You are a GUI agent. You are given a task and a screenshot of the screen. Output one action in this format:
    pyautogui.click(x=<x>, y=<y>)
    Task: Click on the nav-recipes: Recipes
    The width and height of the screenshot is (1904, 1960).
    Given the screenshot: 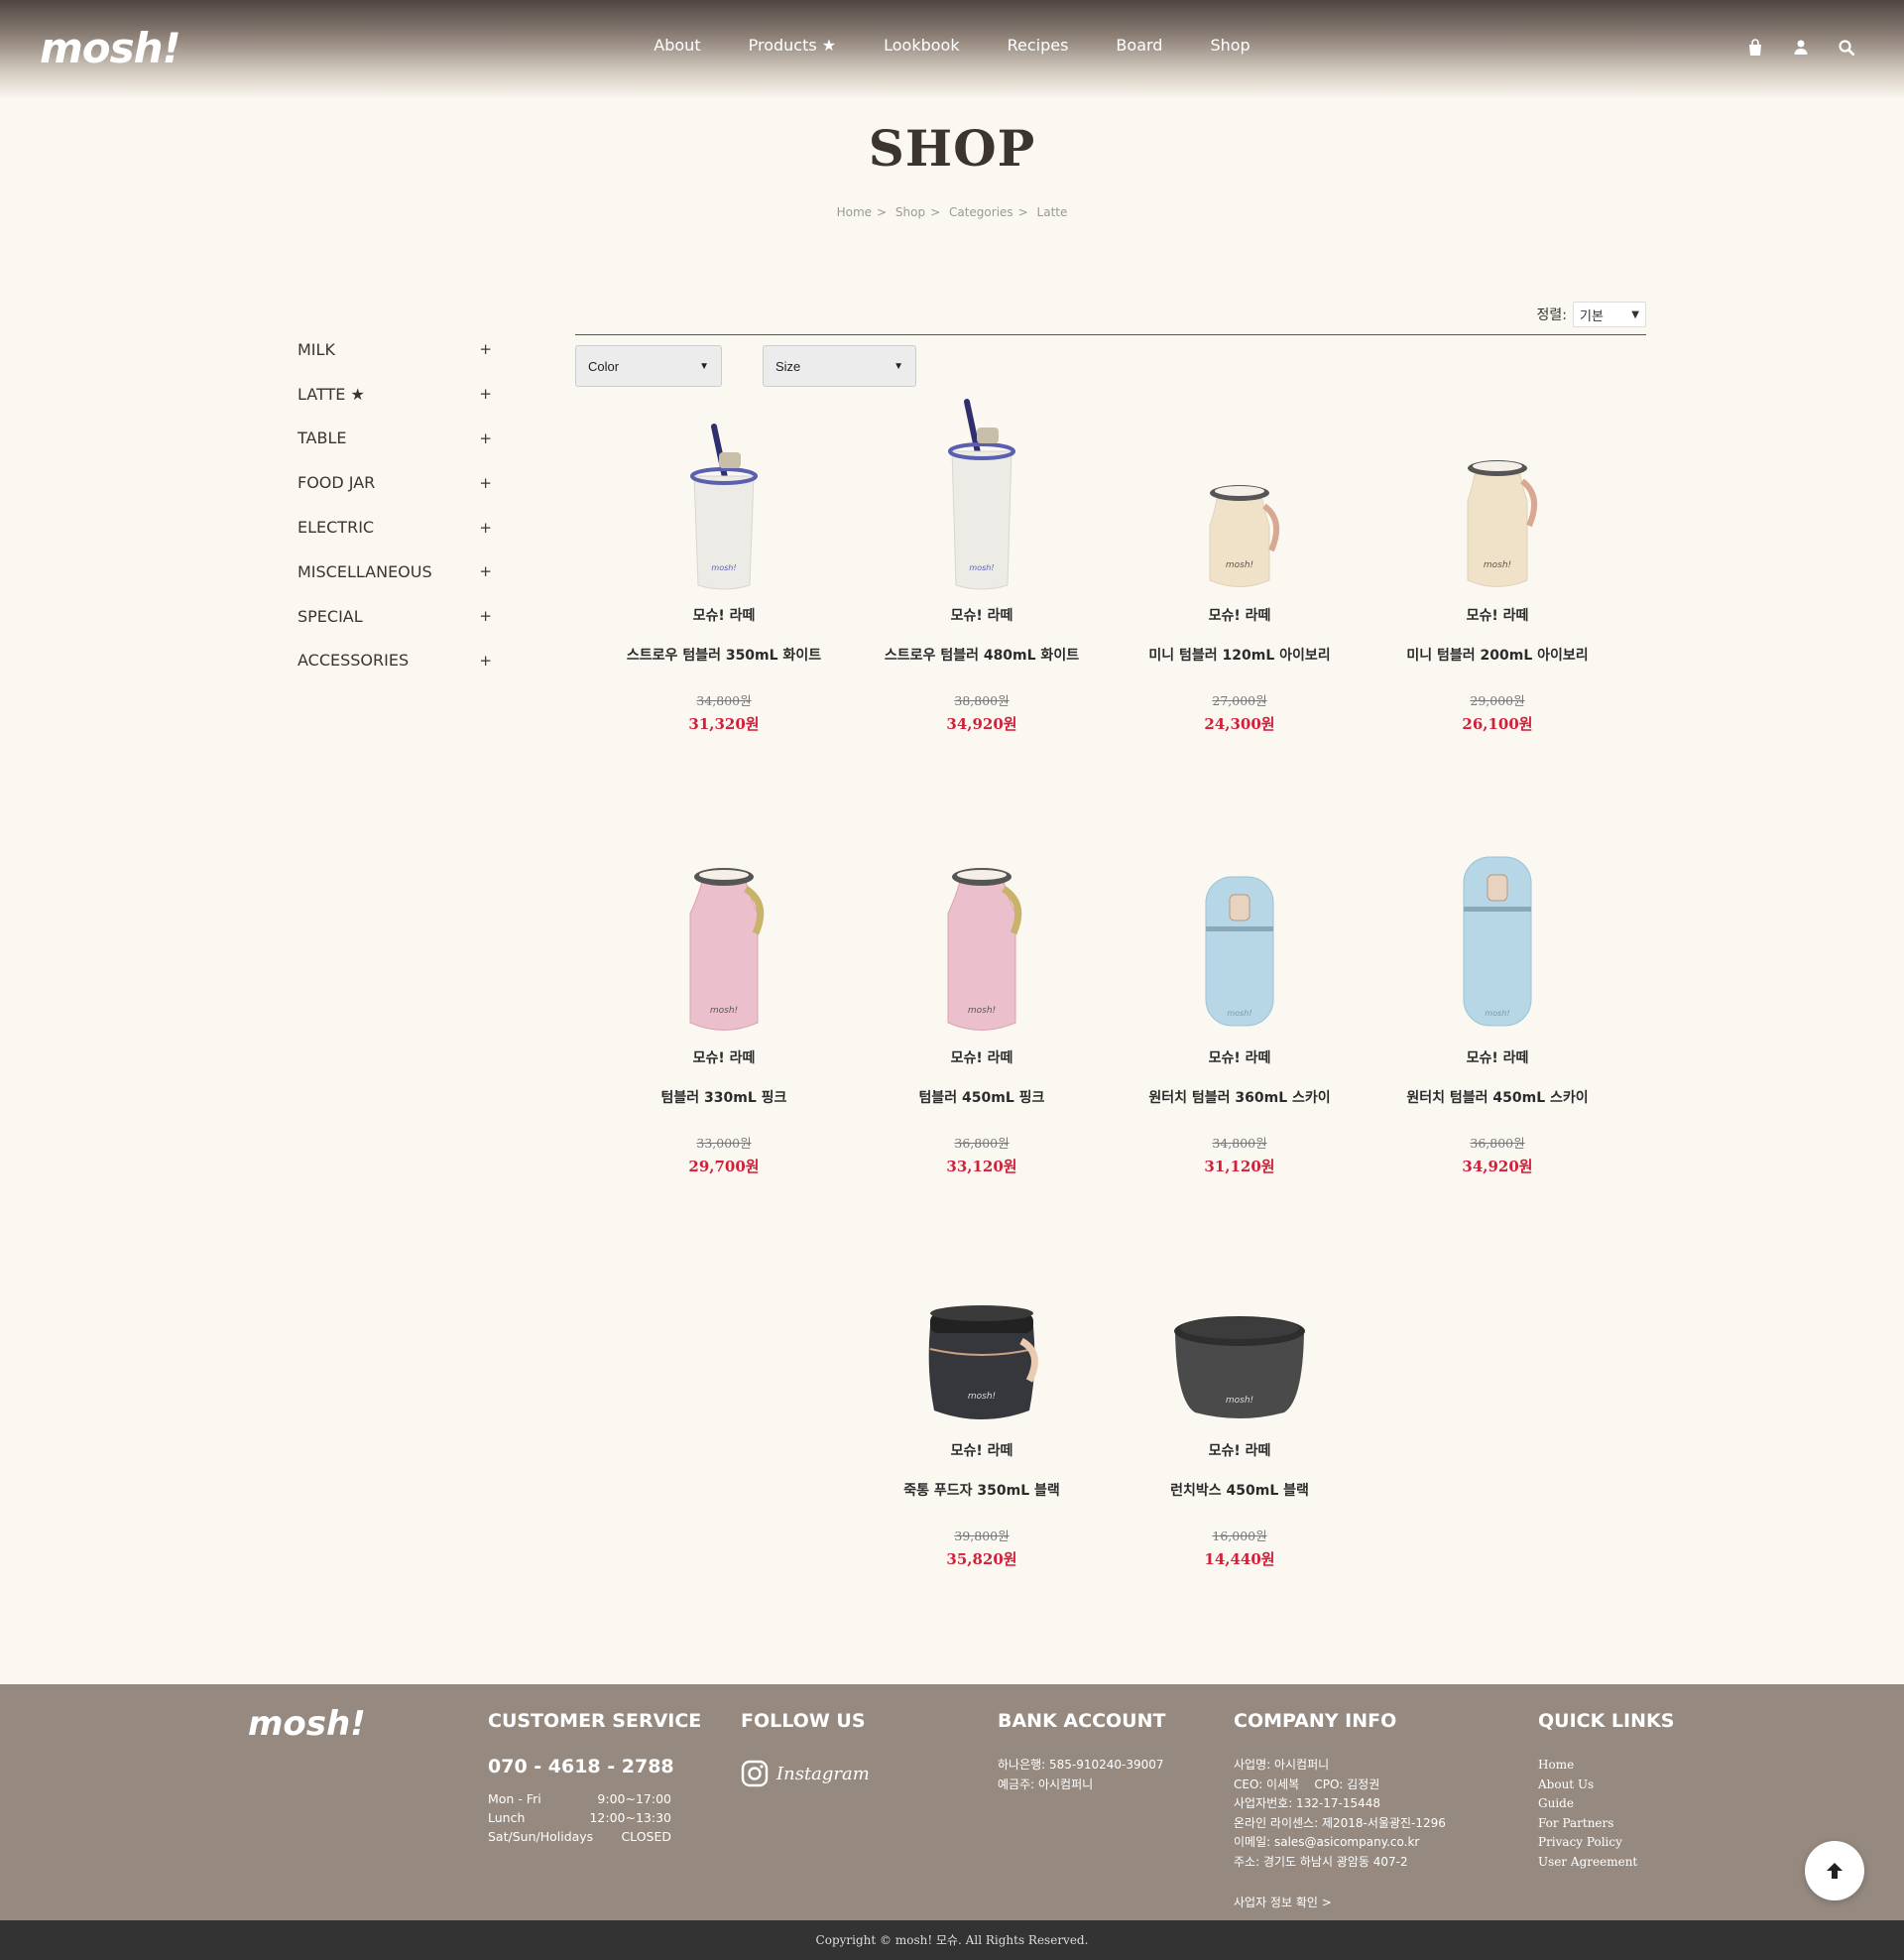 What is the action you would take?
    pyautogui.click(x=1038, y=46)
    